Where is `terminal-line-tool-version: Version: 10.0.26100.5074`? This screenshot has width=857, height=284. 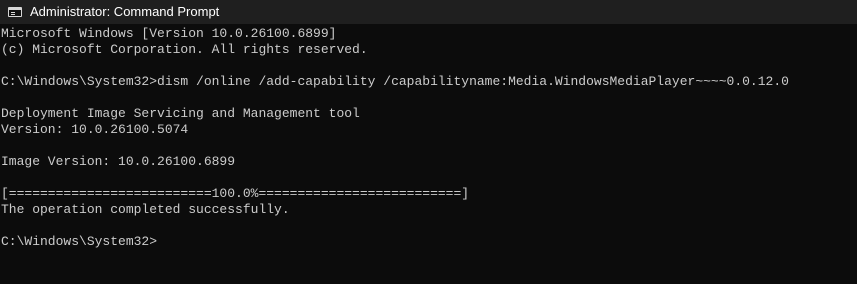
terminal-line-tool-version: Version: 10.0.26100.5074 is located at coordinates (95, 129).